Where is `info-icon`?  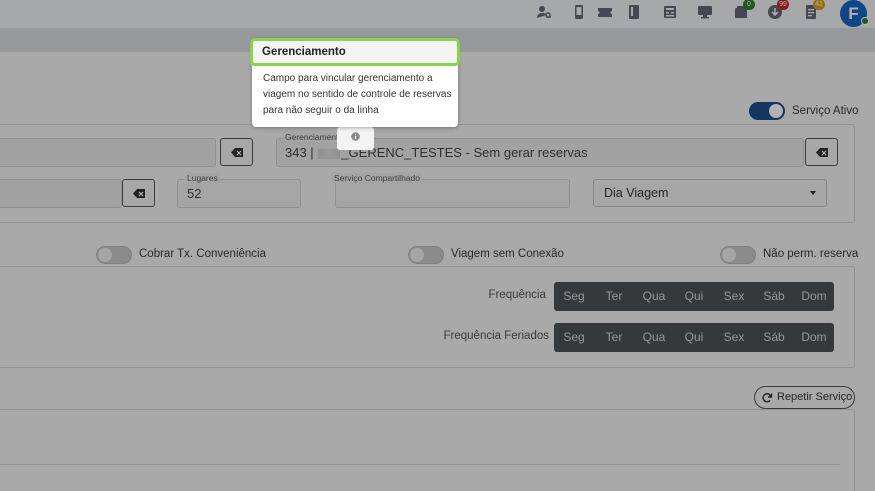 info-icon is located at coordinates (355, 136).